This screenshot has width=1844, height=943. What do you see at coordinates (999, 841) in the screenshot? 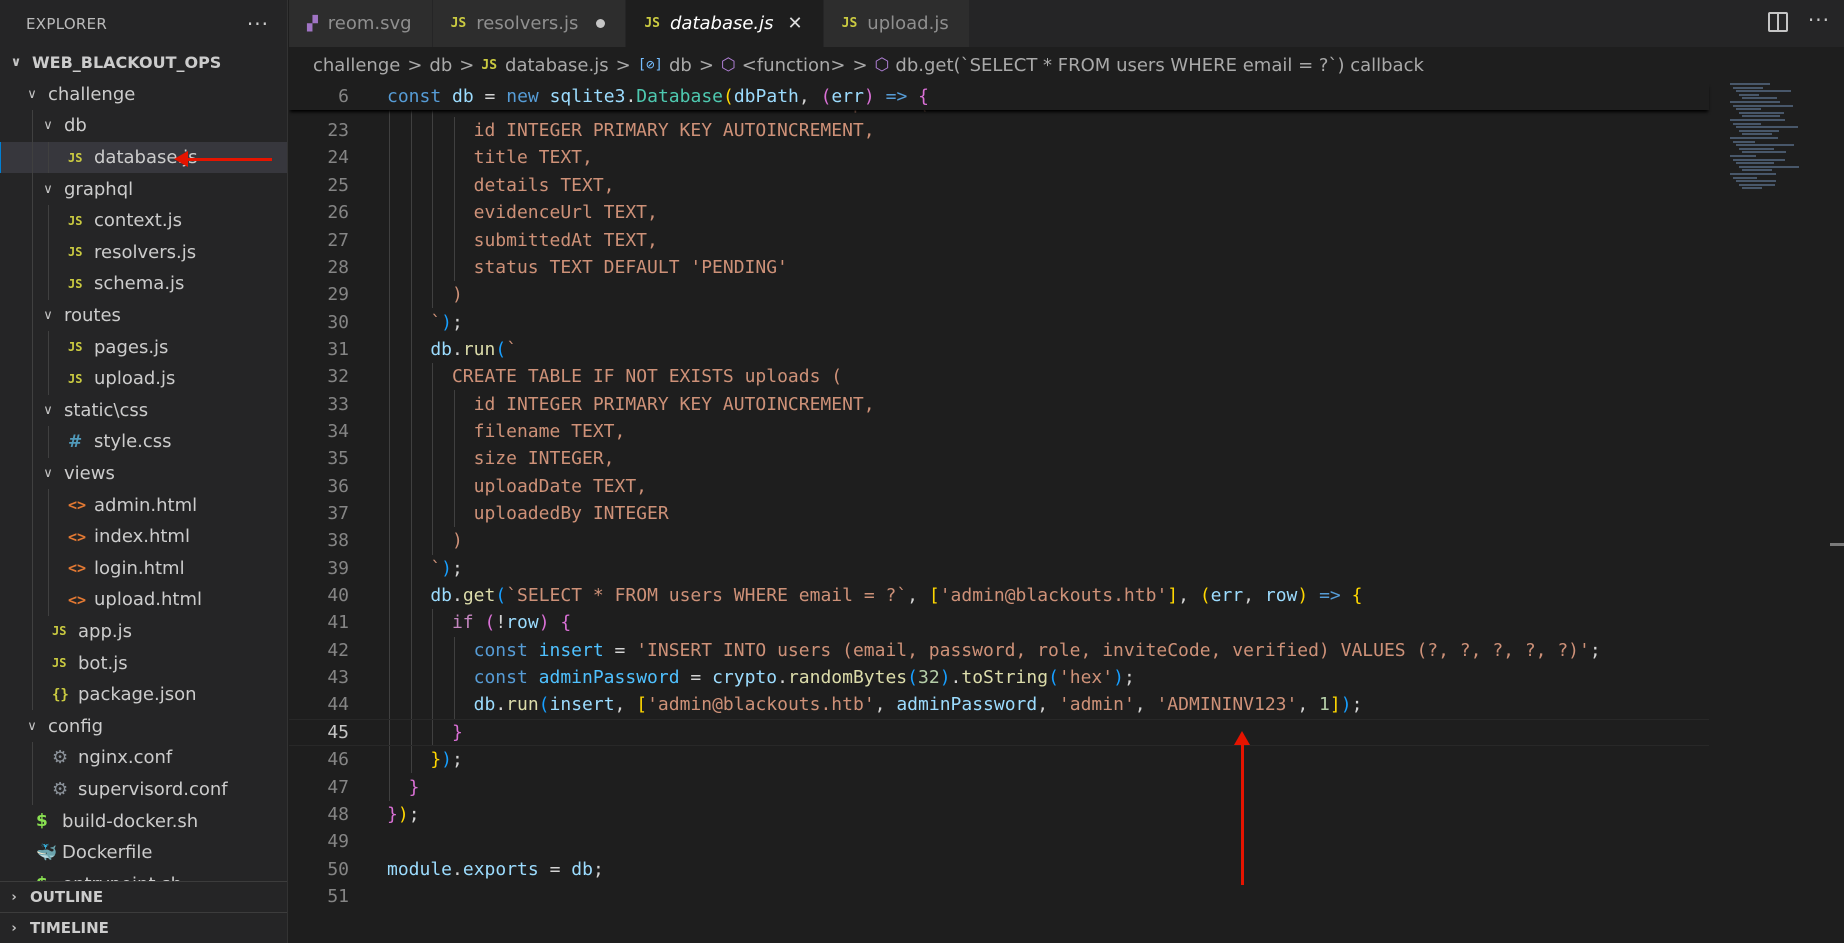
I see `code-line: 49` at bounding box center [999, 841].